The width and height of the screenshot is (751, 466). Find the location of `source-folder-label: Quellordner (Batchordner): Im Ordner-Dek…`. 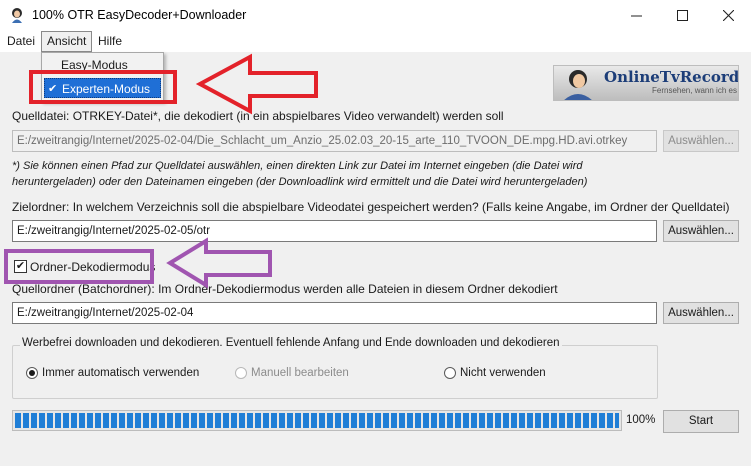

source-folder-label: Quellordner (Batchordner): Im Ordner-Dek… is located at coordinates (285, 289).